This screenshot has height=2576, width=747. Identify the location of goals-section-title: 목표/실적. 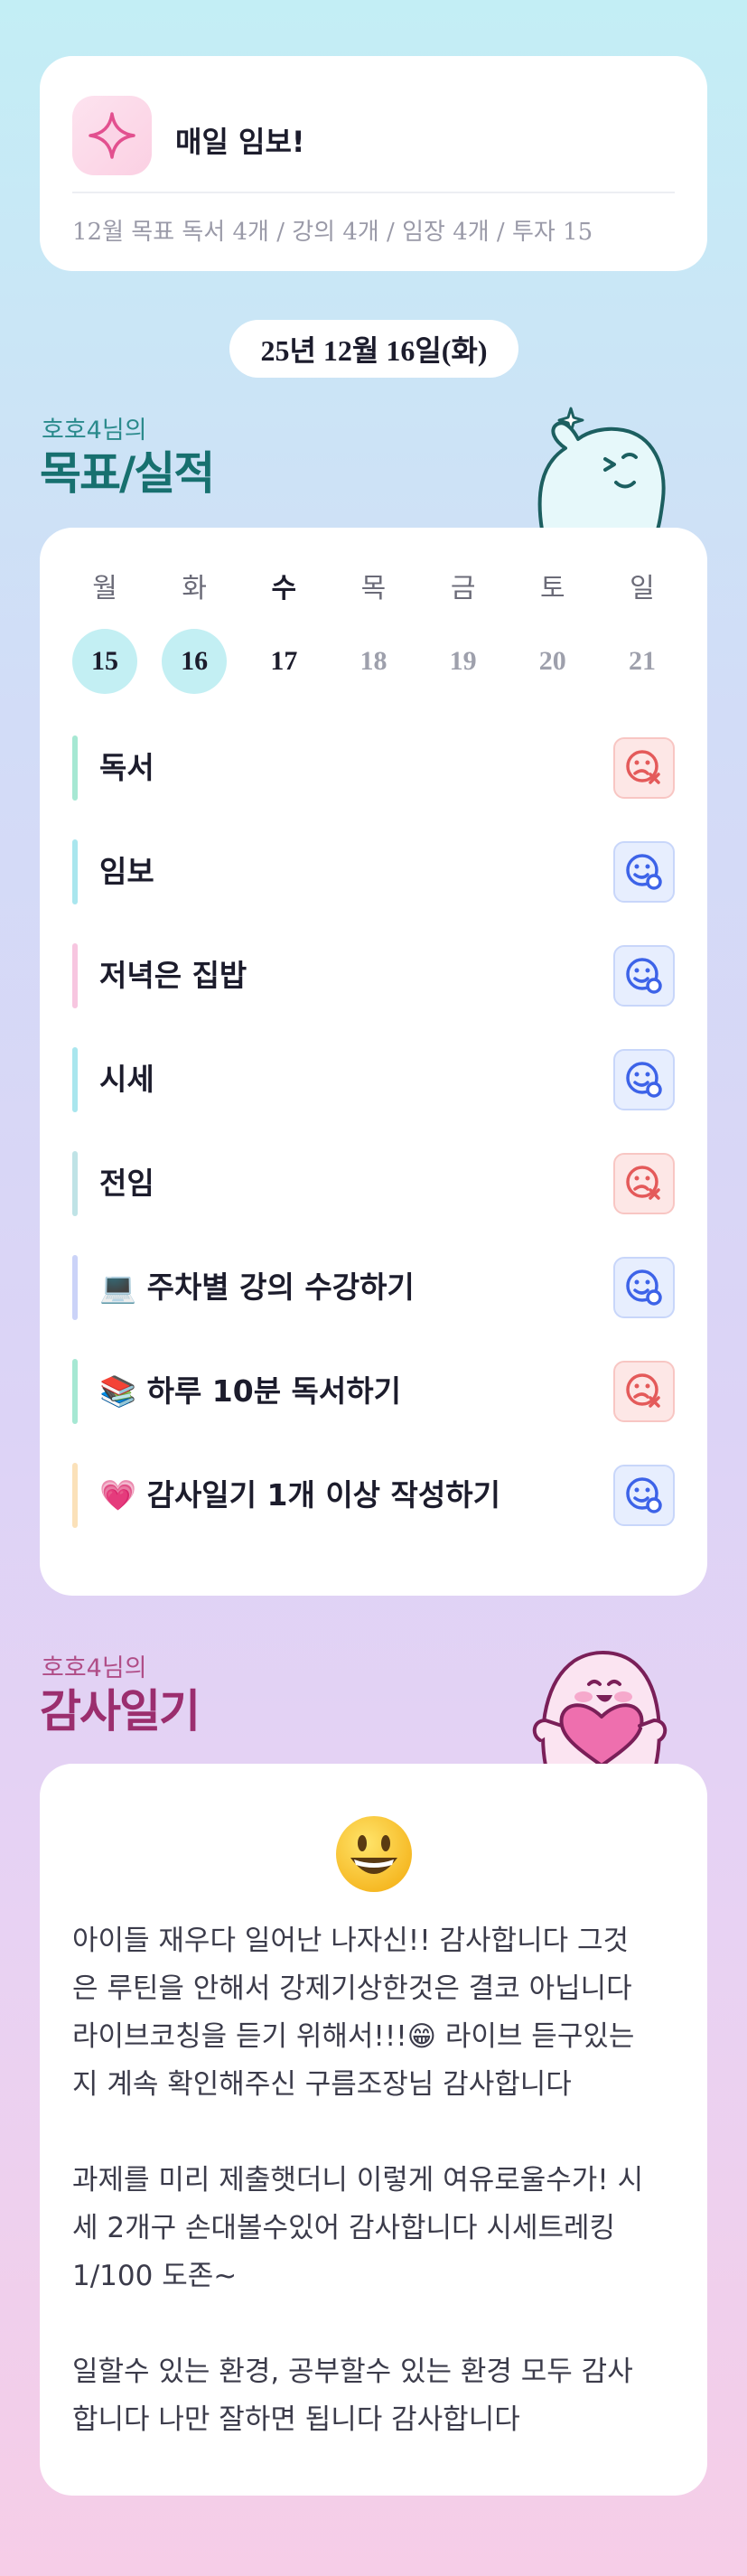
(128, 473).